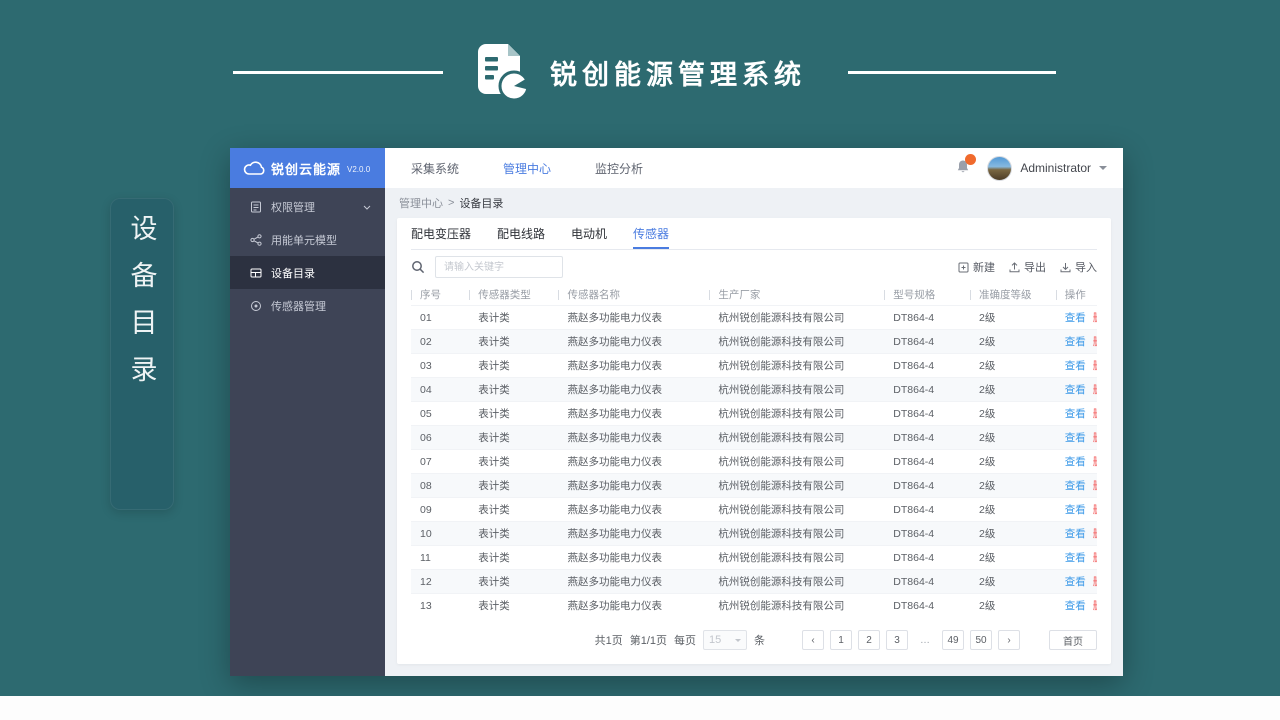  Describe the element at coordinates (869, 640) in the screenshot. I see `page-number-button: 2` at that location.